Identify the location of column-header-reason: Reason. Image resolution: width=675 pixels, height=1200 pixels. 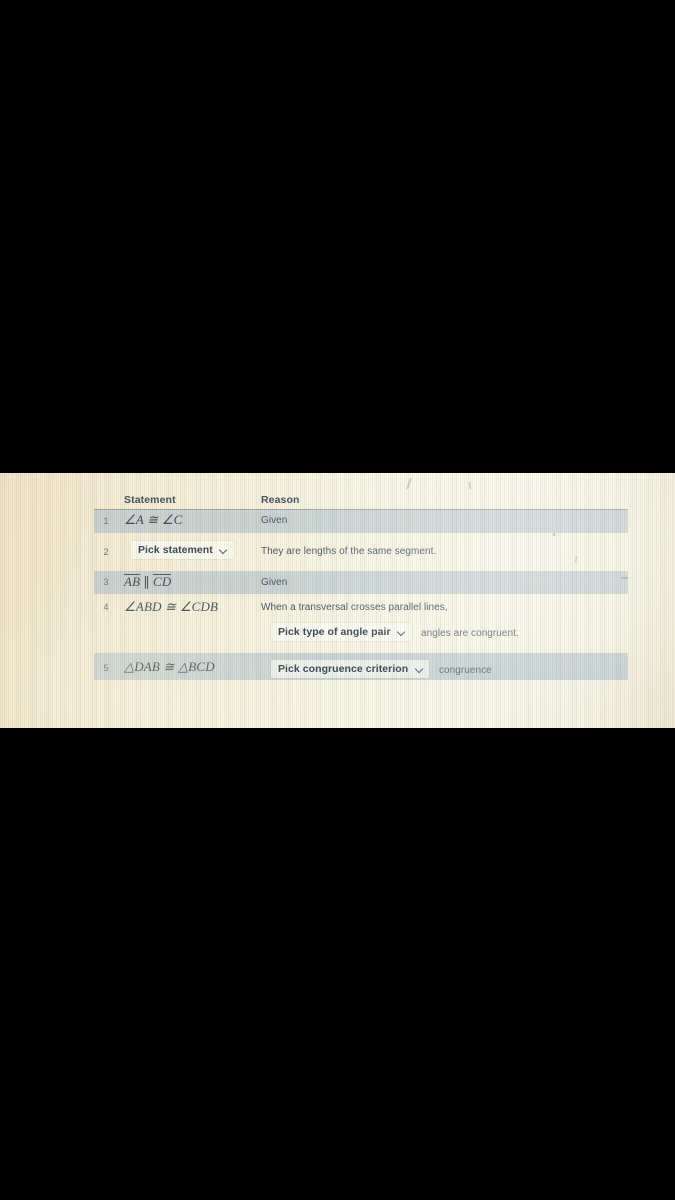
(280, 500).